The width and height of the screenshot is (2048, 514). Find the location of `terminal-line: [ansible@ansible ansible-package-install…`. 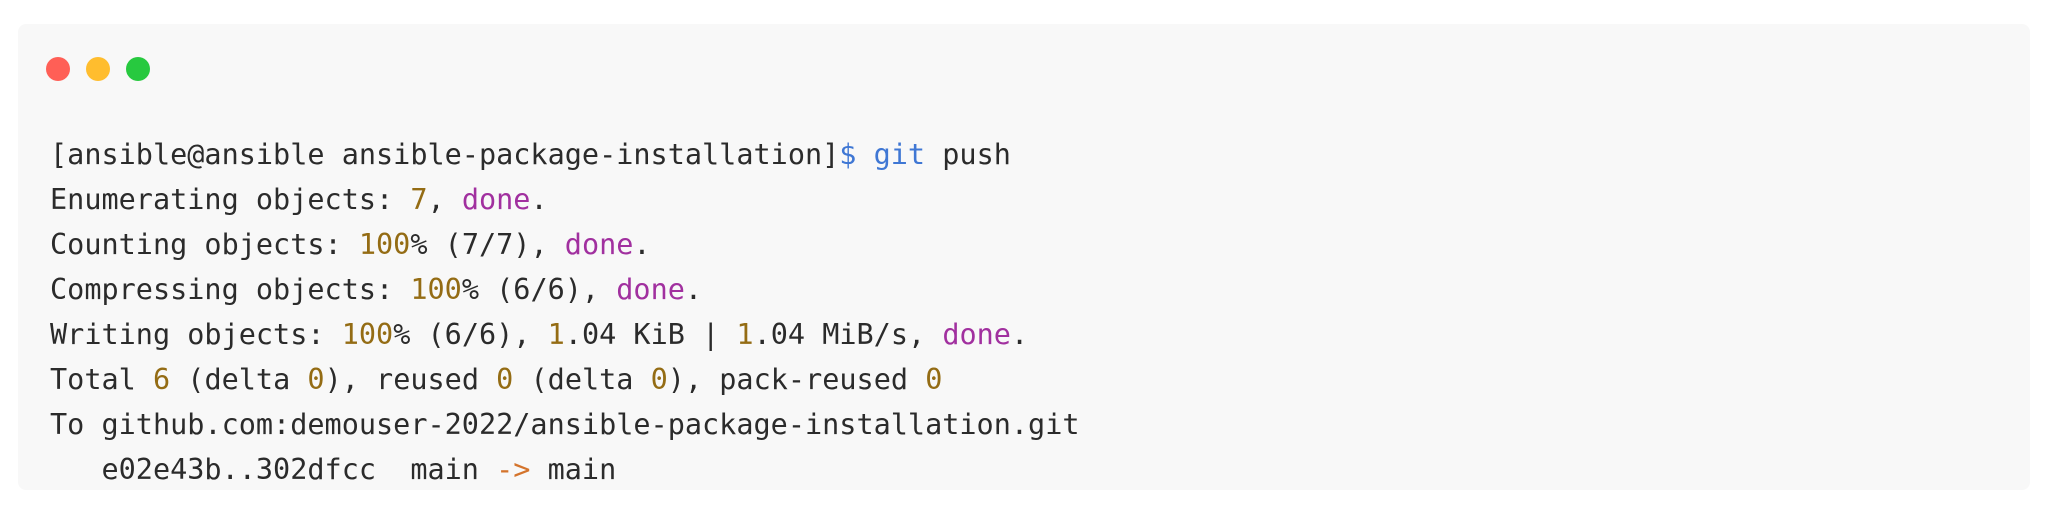

terminal-line: [ansible@ansible ansible-package-install… is located at coordinates (565, 154).